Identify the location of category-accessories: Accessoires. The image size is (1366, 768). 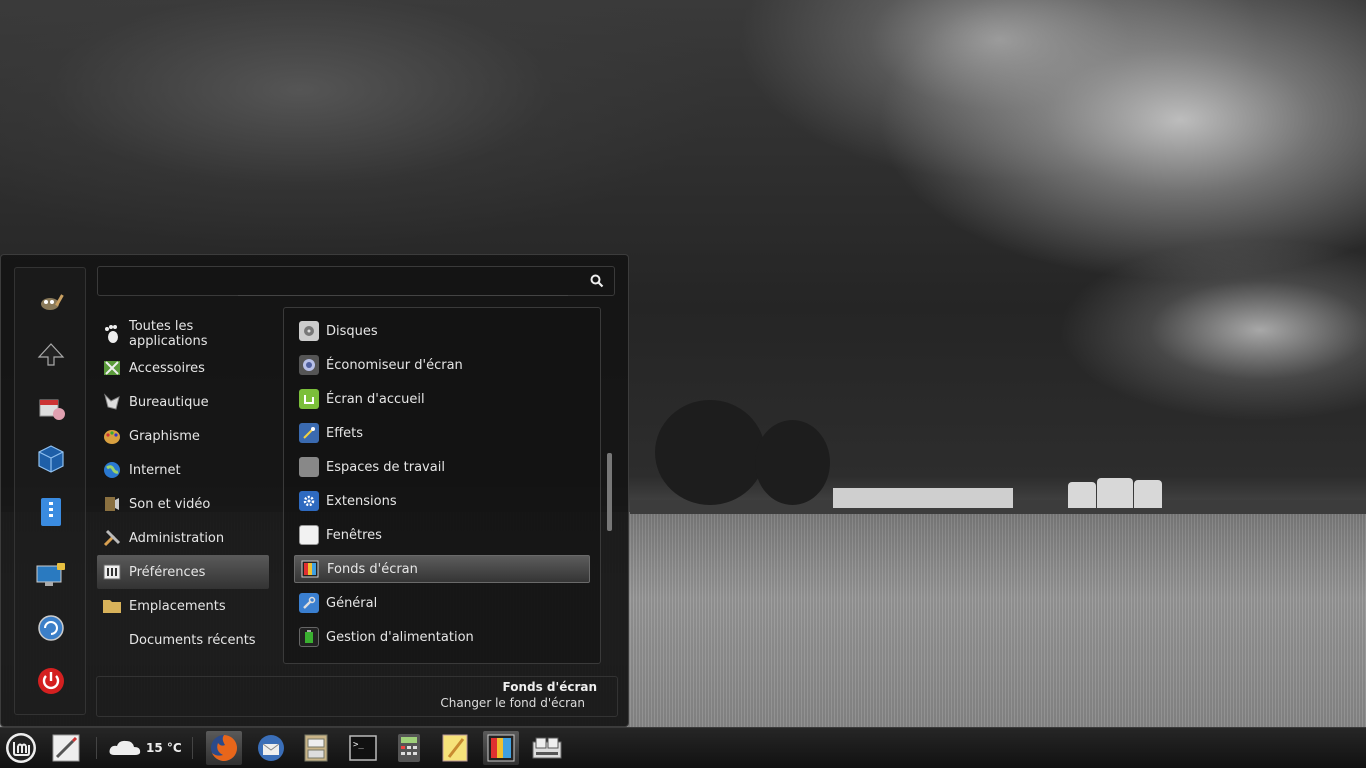
(185, 368).